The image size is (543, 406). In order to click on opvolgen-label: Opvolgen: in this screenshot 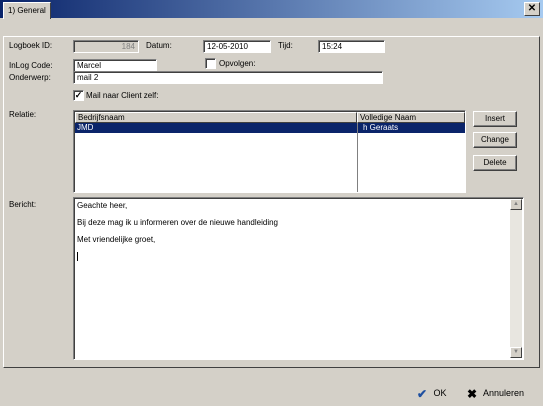, I will do `click(237, 63)`.